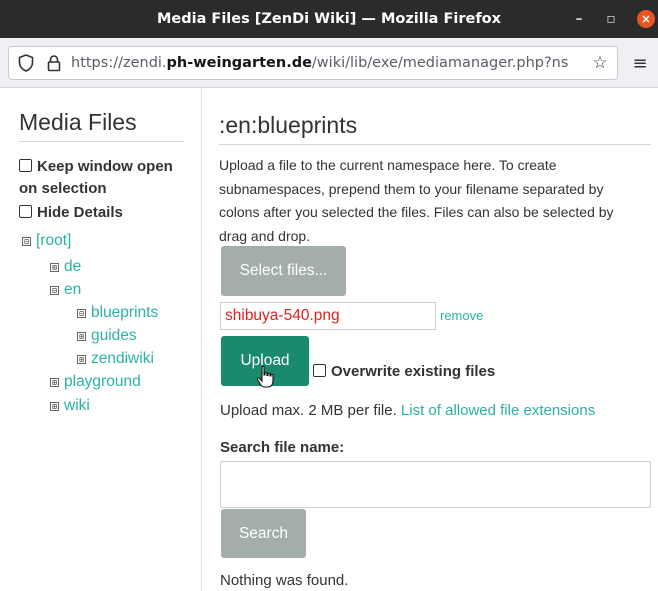  I want to click on close-icon: ×, so click(646, 19).